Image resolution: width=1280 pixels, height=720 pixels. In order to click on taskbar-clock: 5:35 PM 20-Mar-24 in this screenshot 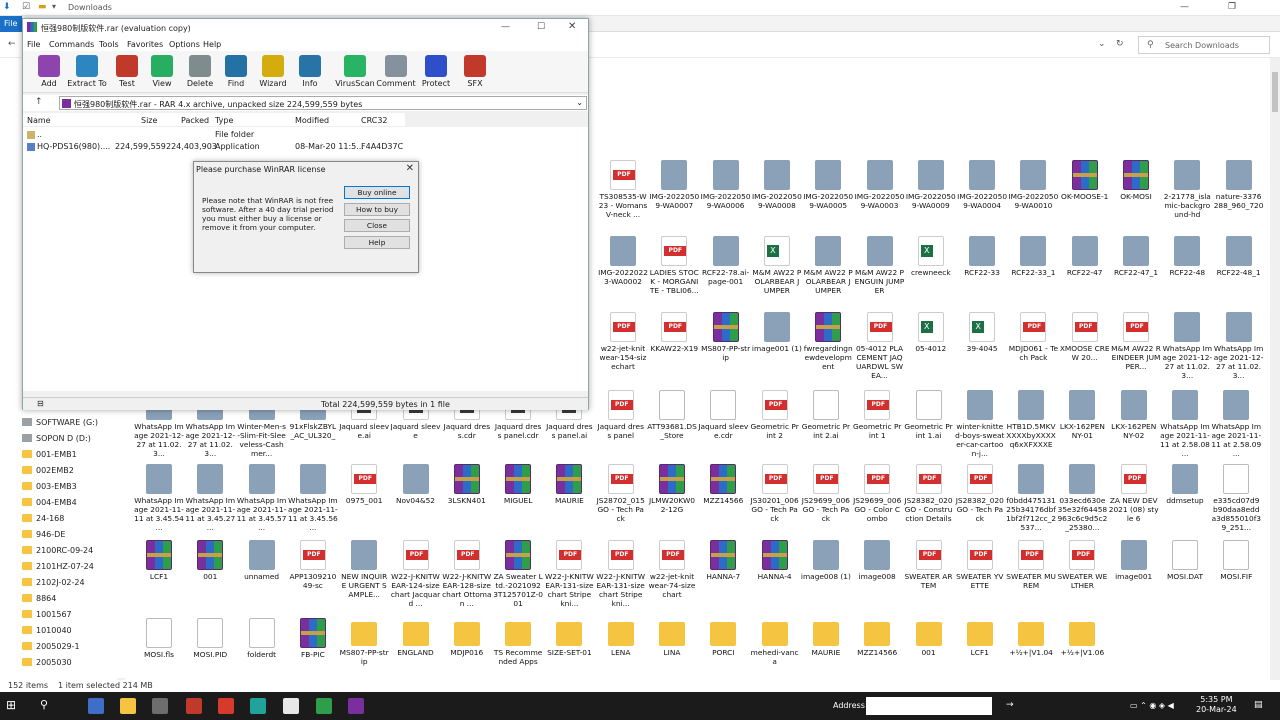, I will do `click(1216, 705)`.